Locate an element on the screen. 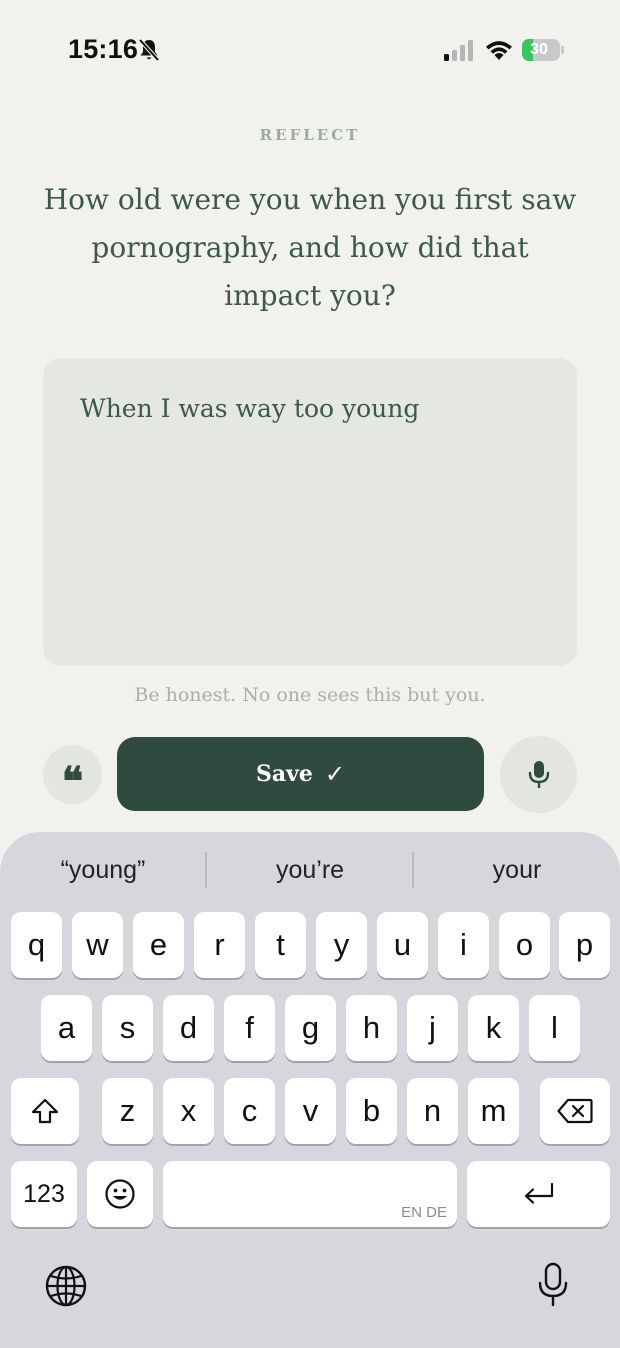 The image size is (620, 1348). space-key-languages: EN DE is located at coordinates (424, 1212).